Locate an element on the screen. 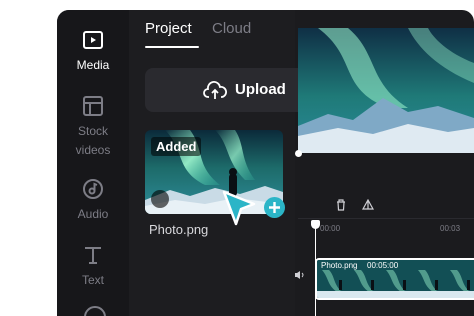  sidebar-item-media: Media is located at coordinates (93, 51).